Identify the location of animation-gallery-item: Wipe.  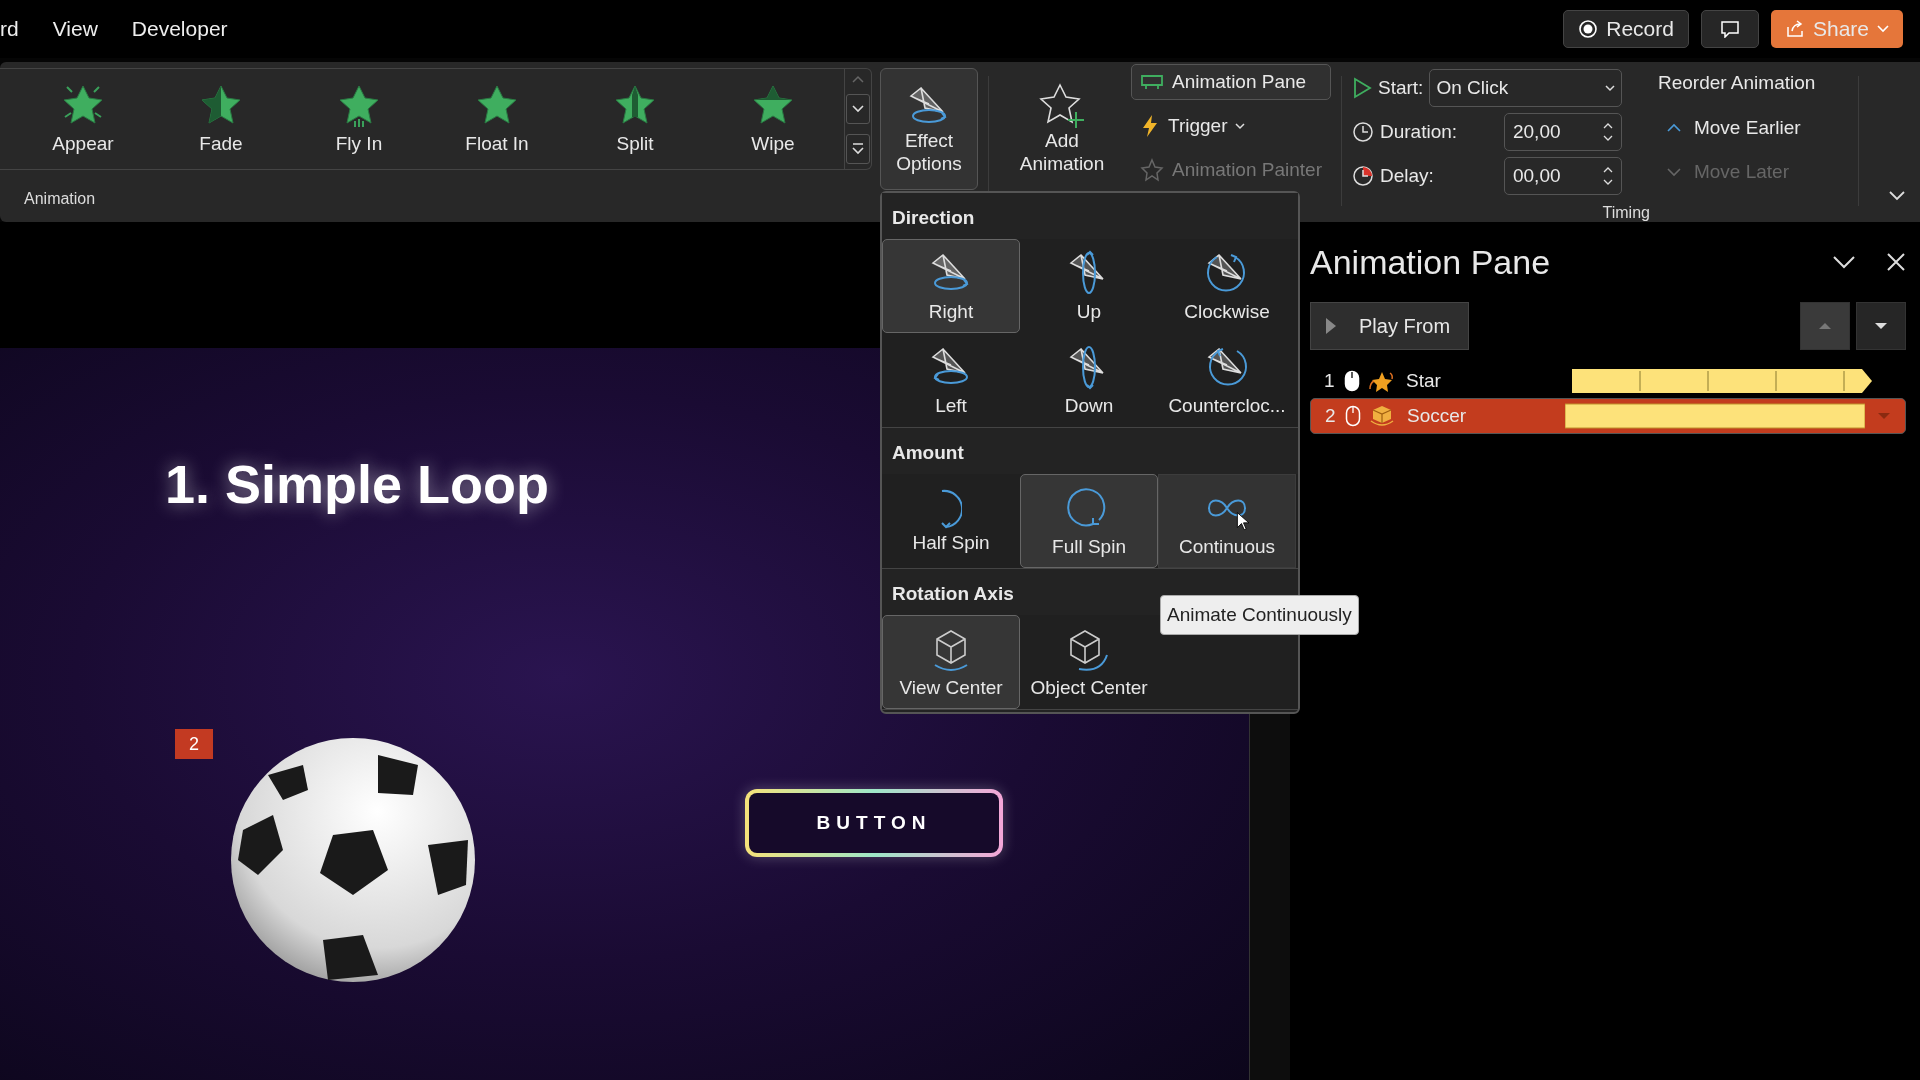
(773, 119).